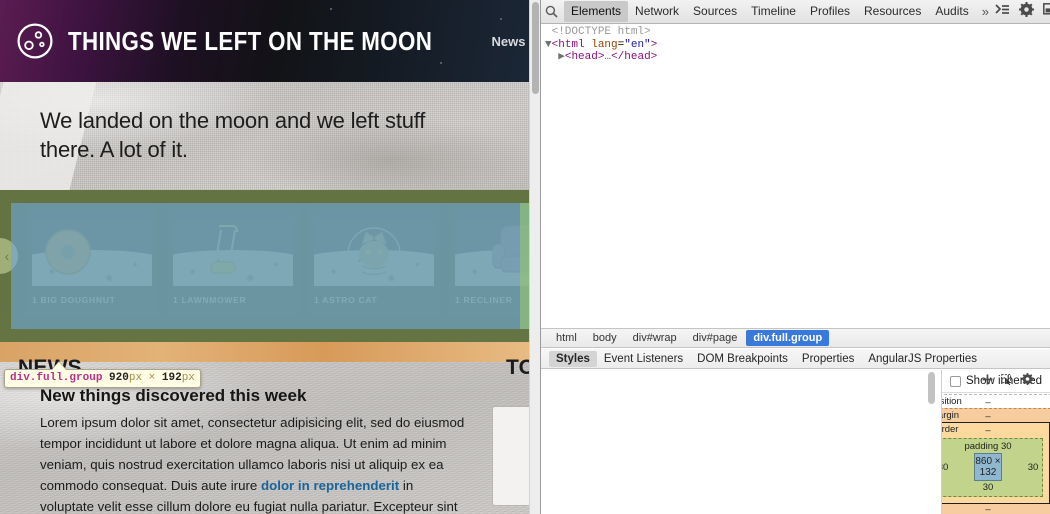 This screenshot has width=1050, height=514. What do you see at coordinates (741, 442) in the screenshot?
I see `styles-pane` at bounding box center [741, 442].